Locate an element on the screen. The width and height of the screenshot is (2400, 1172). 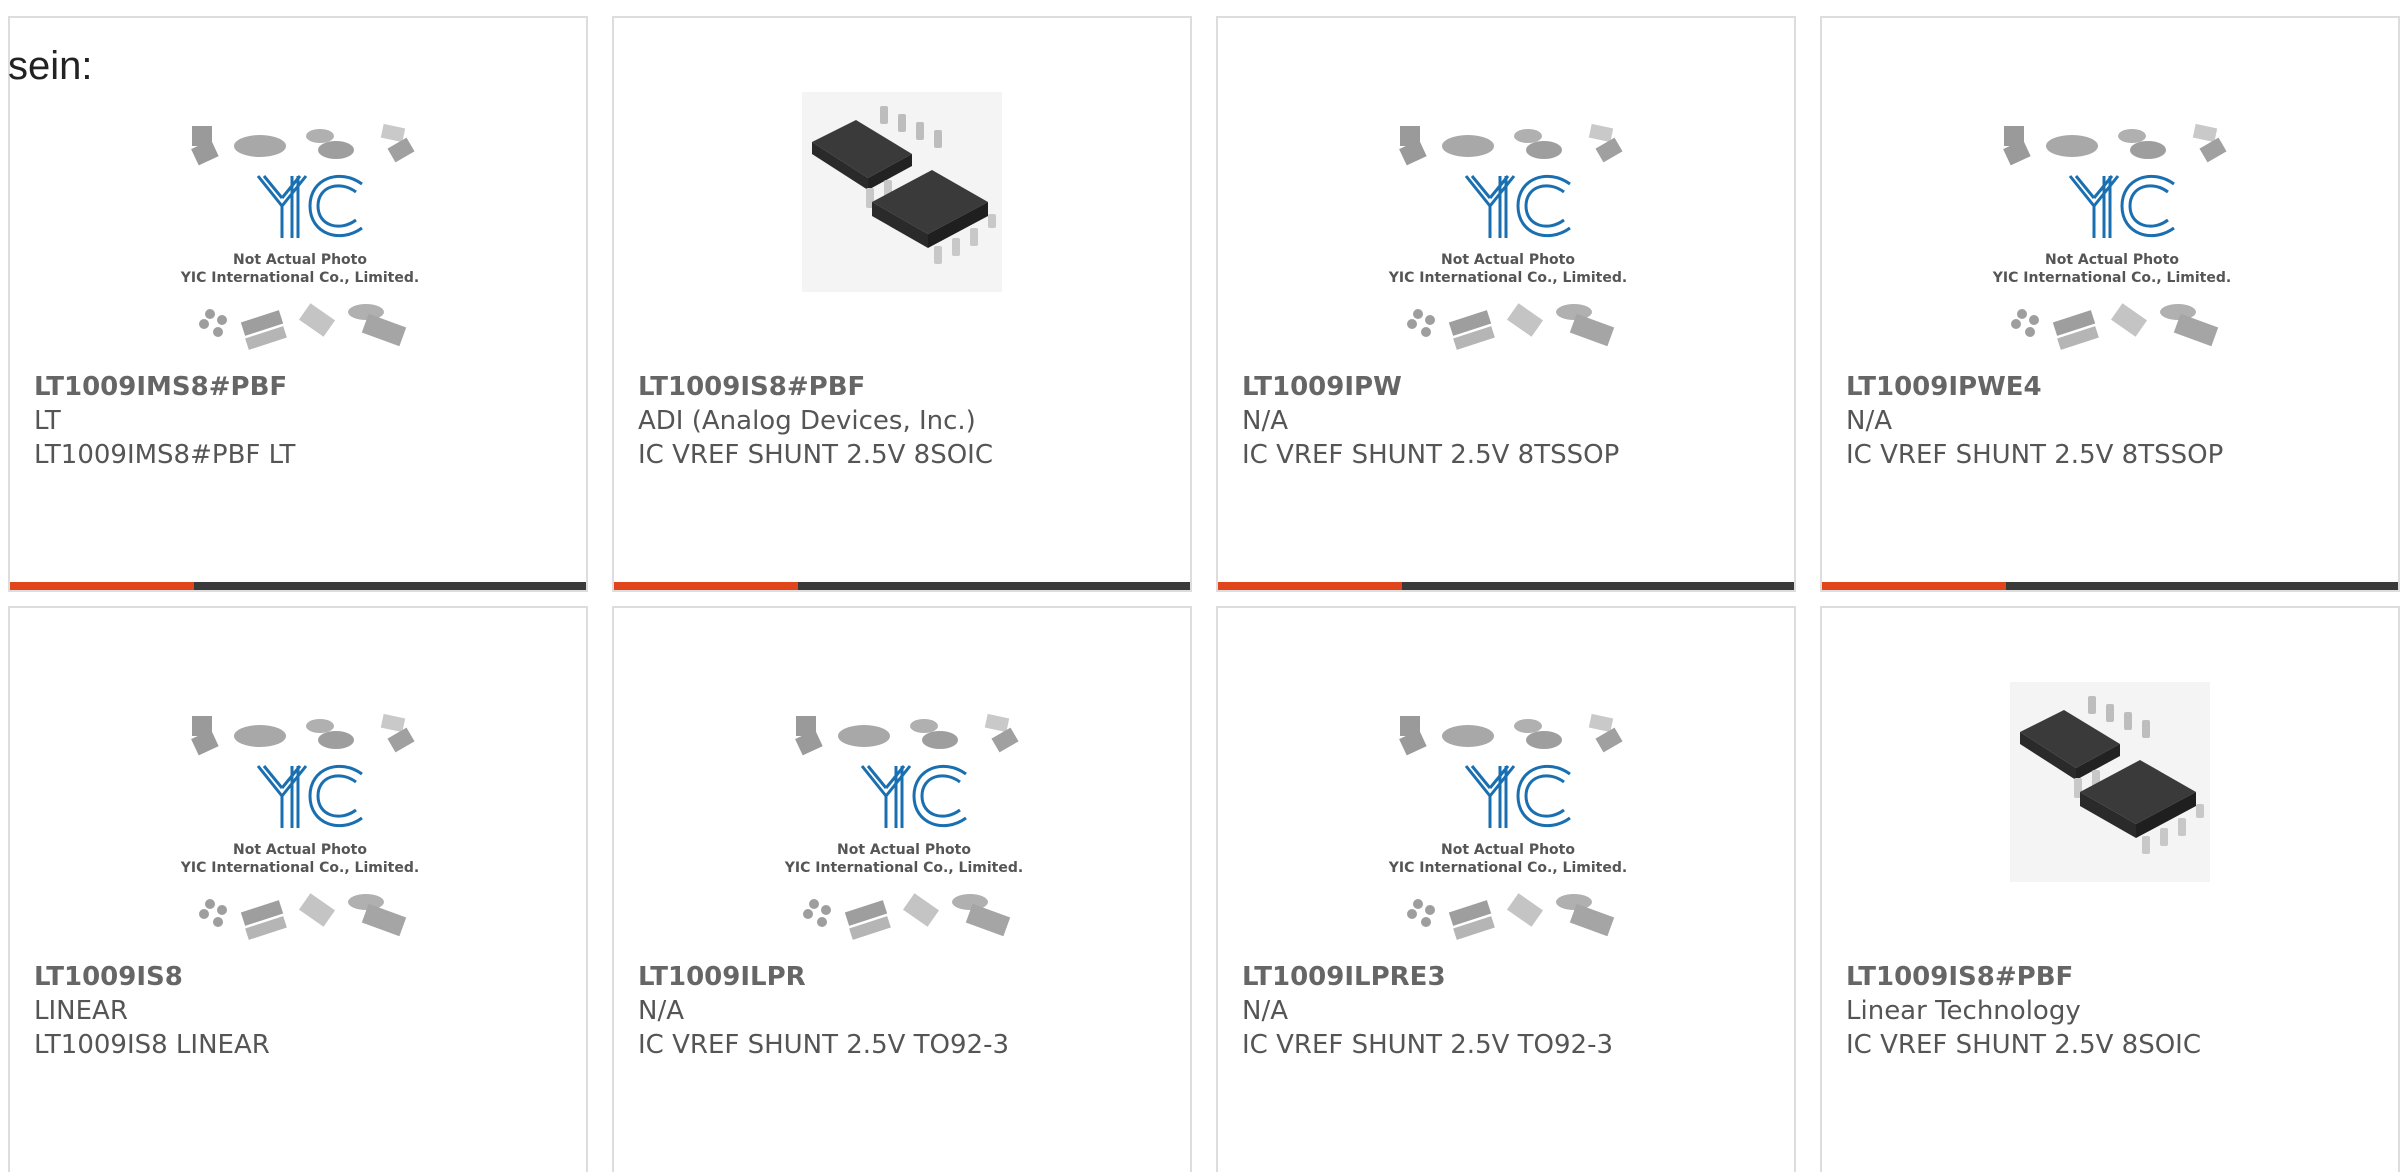
product-info: LT1009IMS8#PBF LT LT1009IMS8#PBF LT is located at coordinates (302, 421).